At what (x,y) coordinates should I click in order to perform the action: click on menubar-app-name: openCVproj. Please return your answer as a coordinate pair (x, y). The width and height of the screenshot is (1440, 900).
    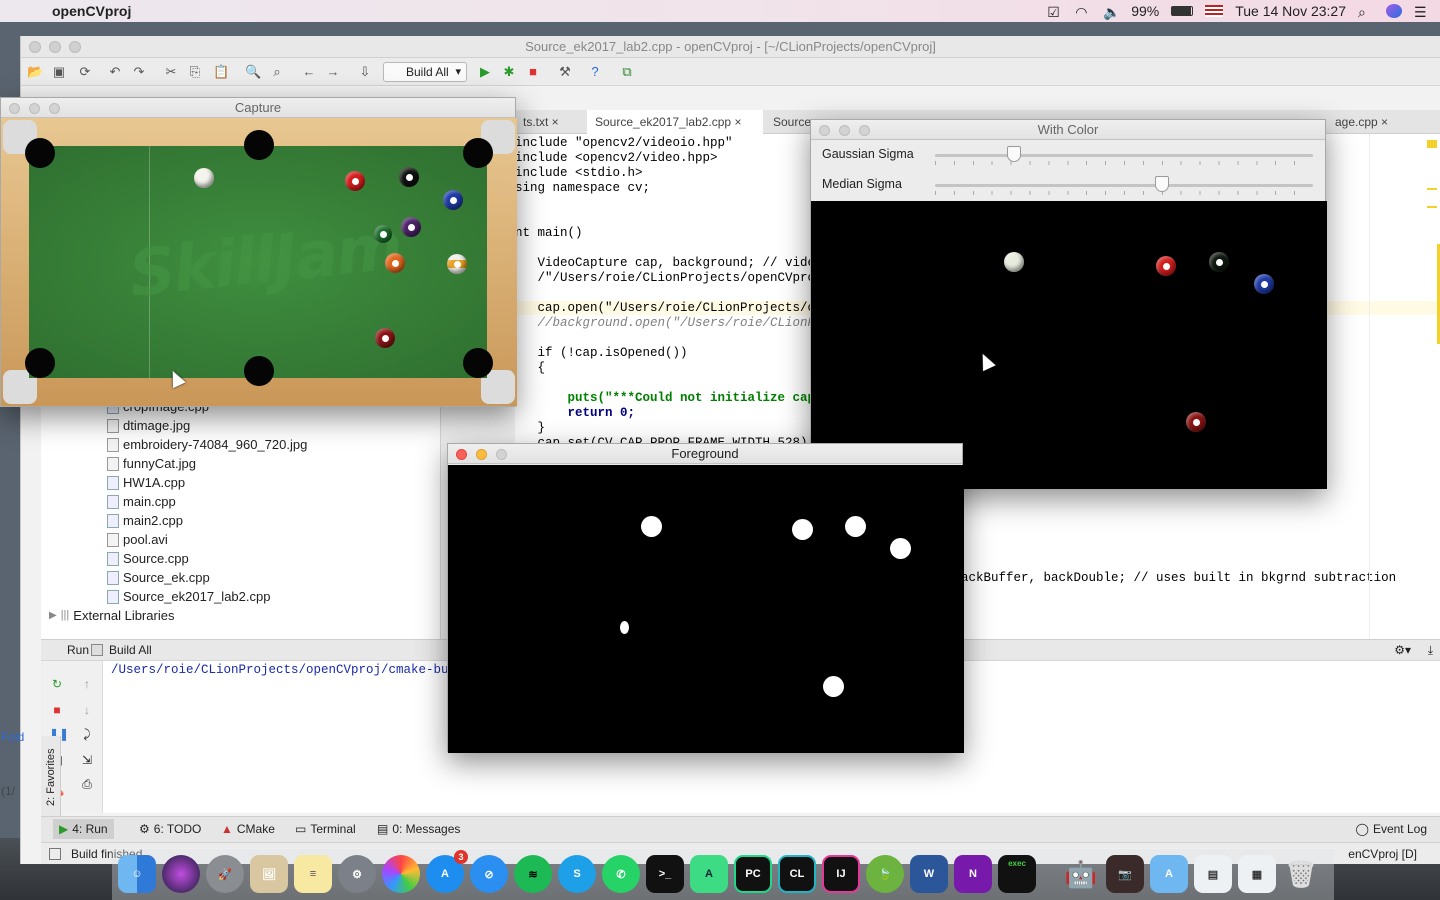
    Looking at the image, I should click on (91, 11).